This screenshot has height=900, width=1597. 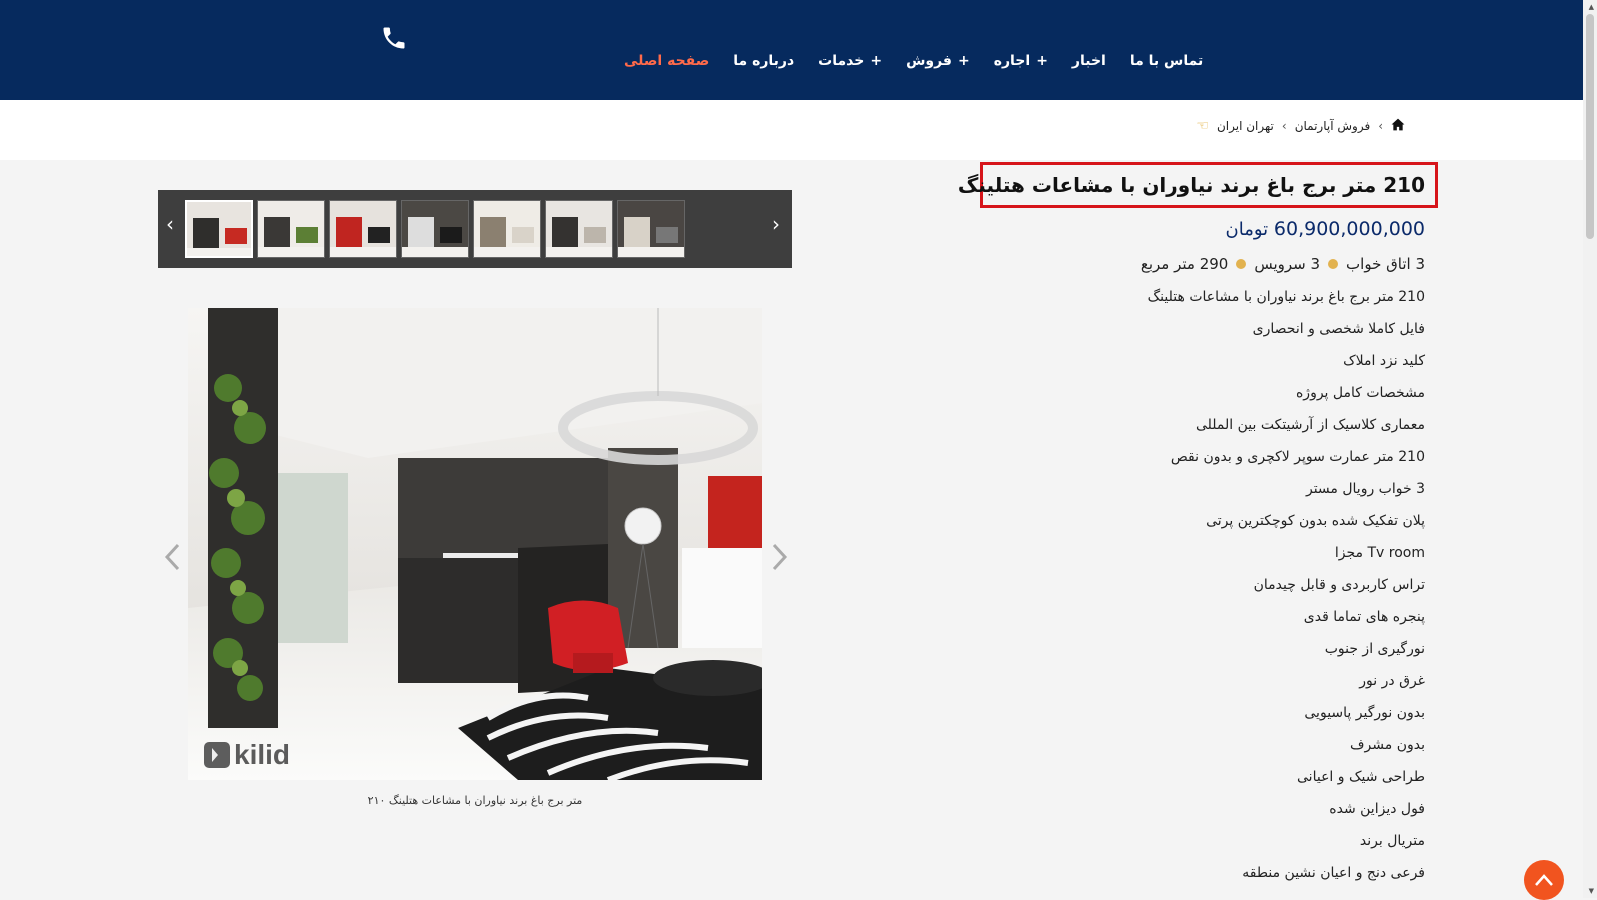 What do you see at coordinates (1339, 585) in the screenshot?
I see `feature-item: تراس کاربردی و قابل چیدمان` at bounding box center [1339, 585].